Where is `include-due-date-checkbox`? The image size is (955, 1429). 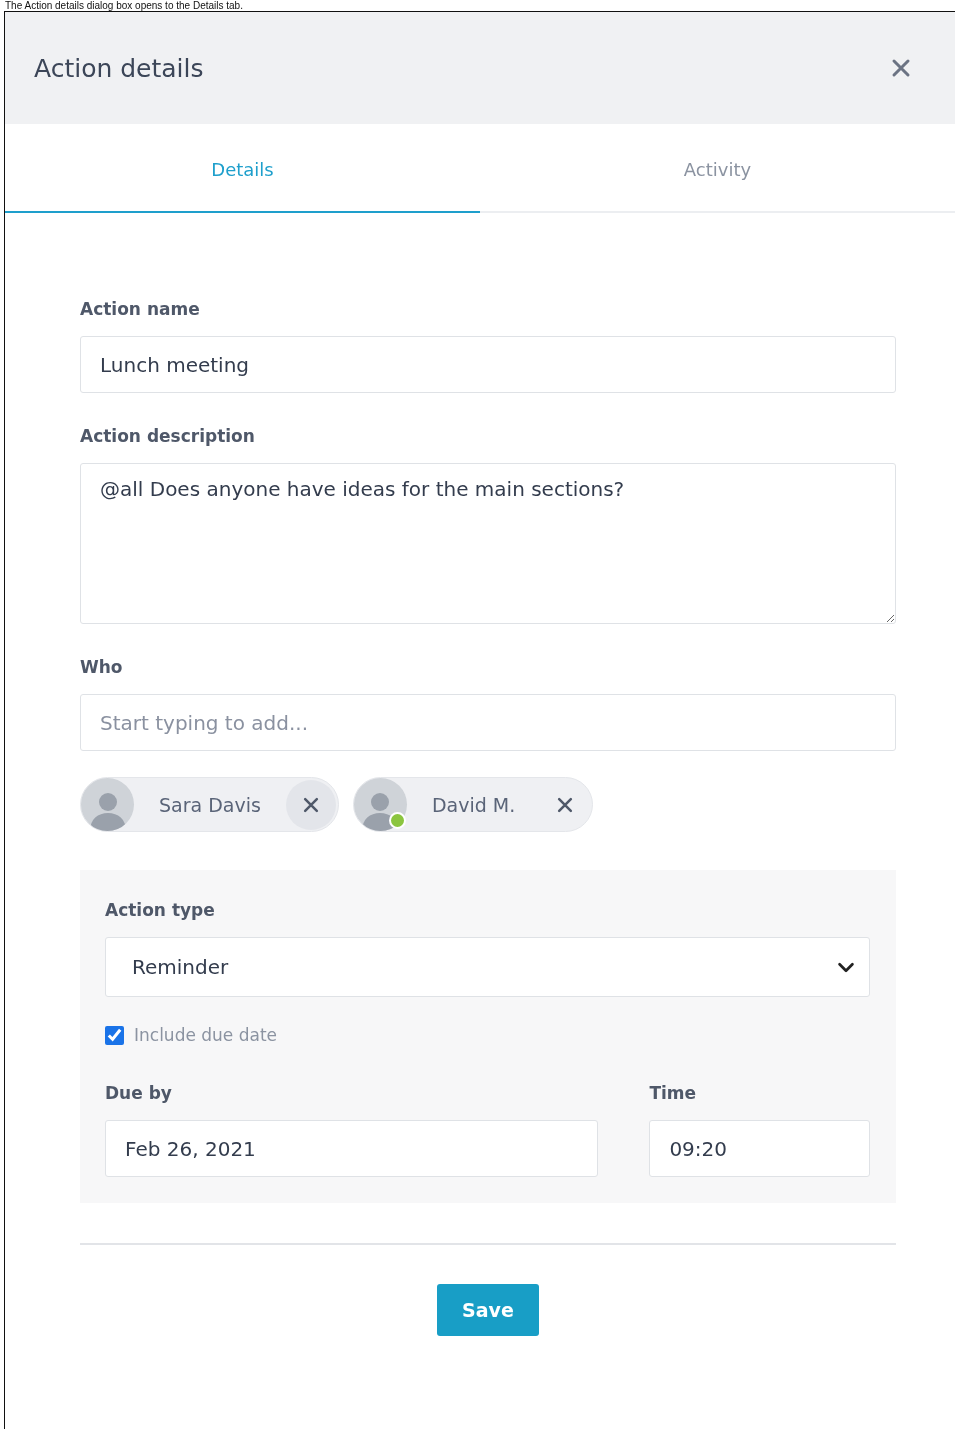
include-due-date-checkbox is located at coordinates (114, 1035).